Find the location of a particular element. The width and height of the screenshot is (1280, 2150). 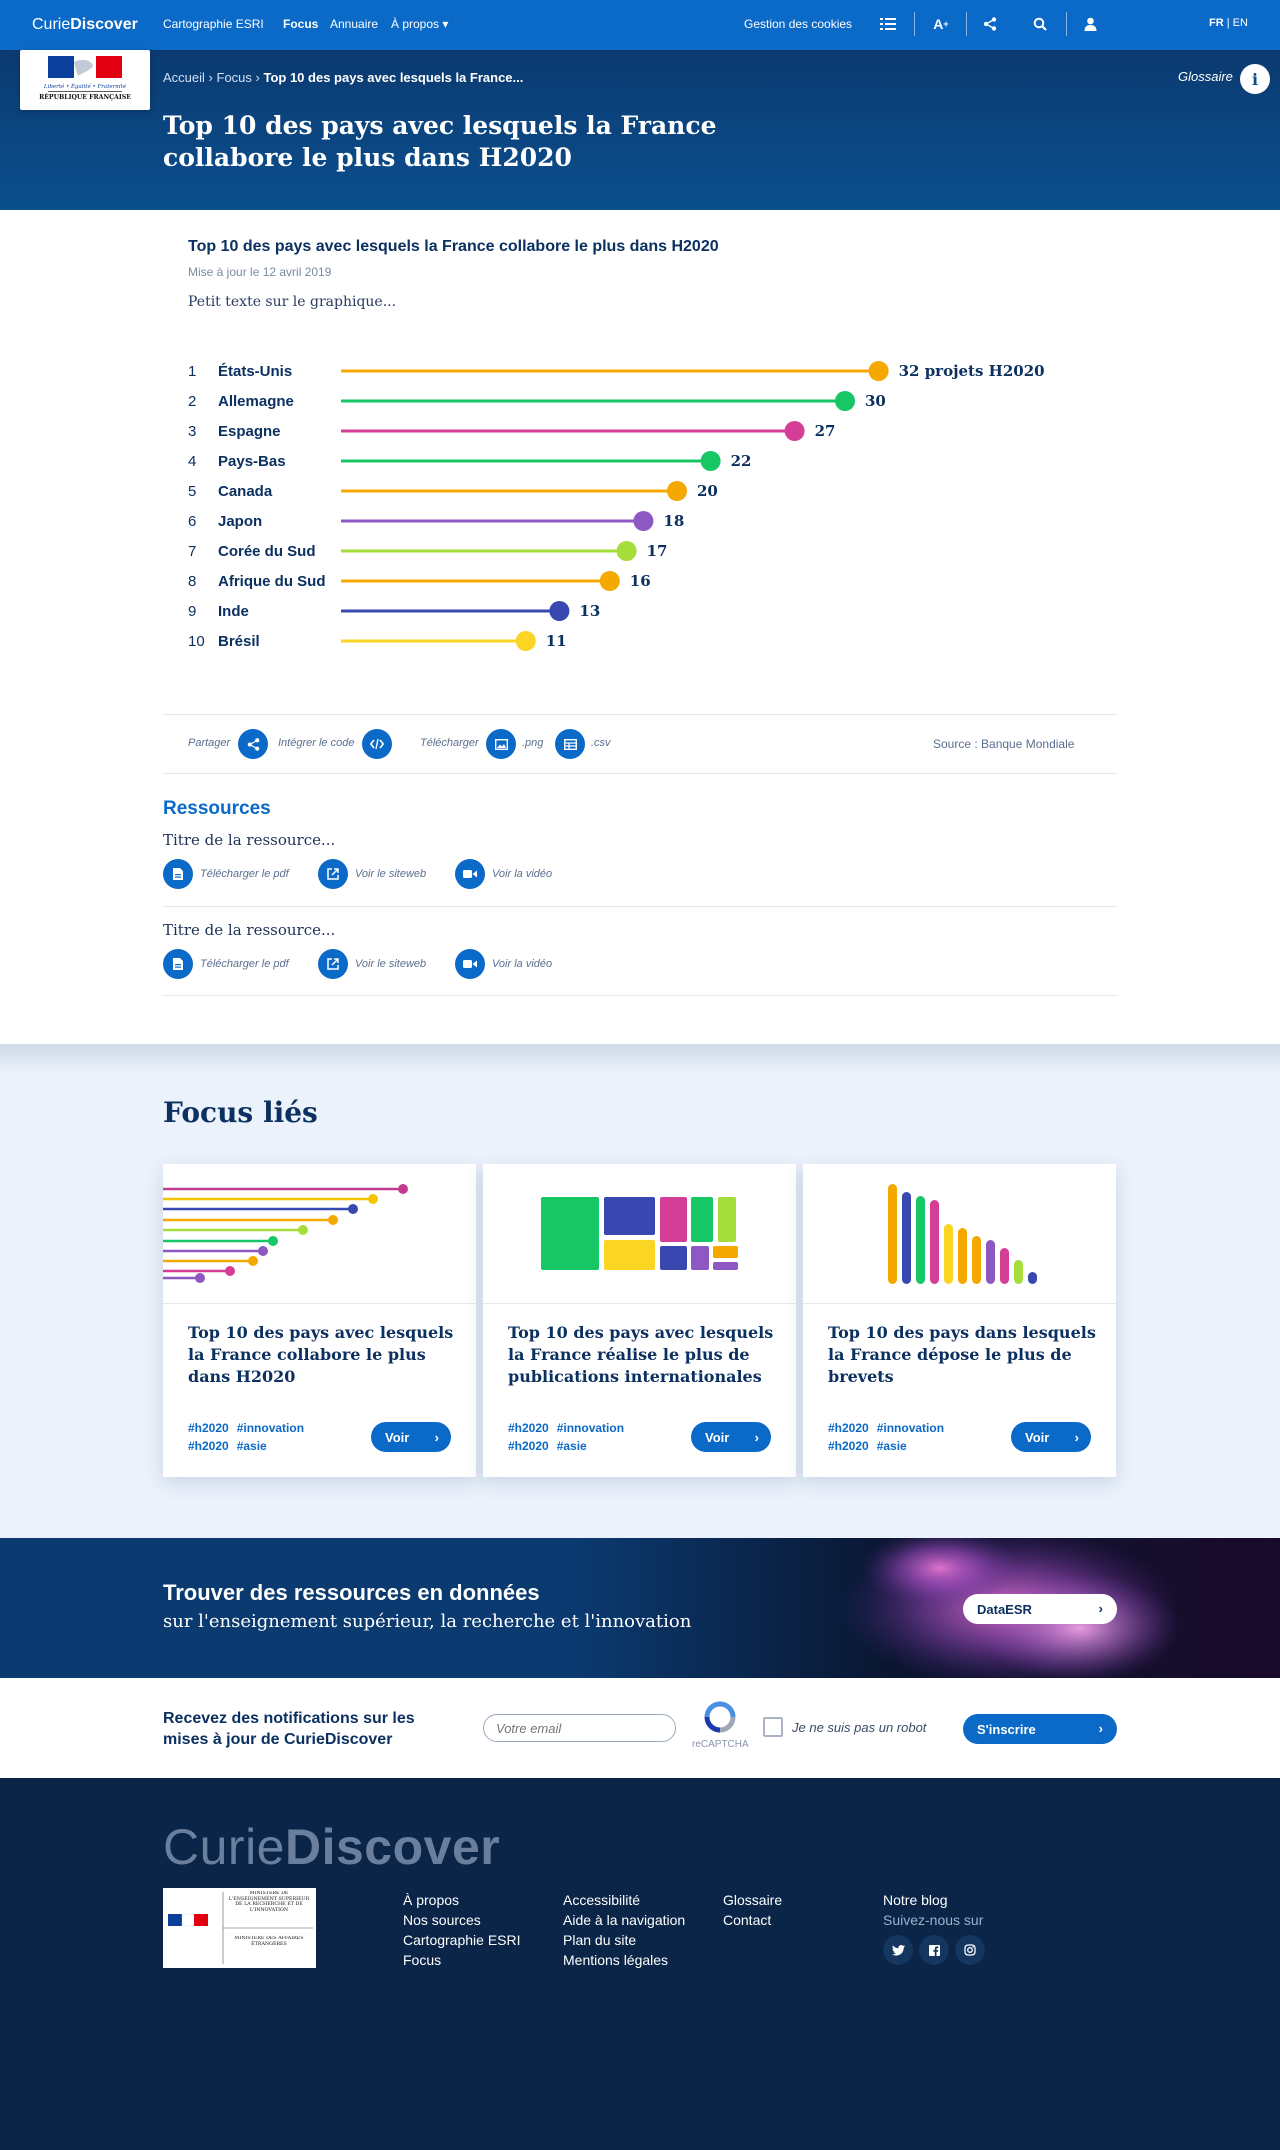

recaptcha-widget: reCAPTCHA is located at coordinates (720, 1726).